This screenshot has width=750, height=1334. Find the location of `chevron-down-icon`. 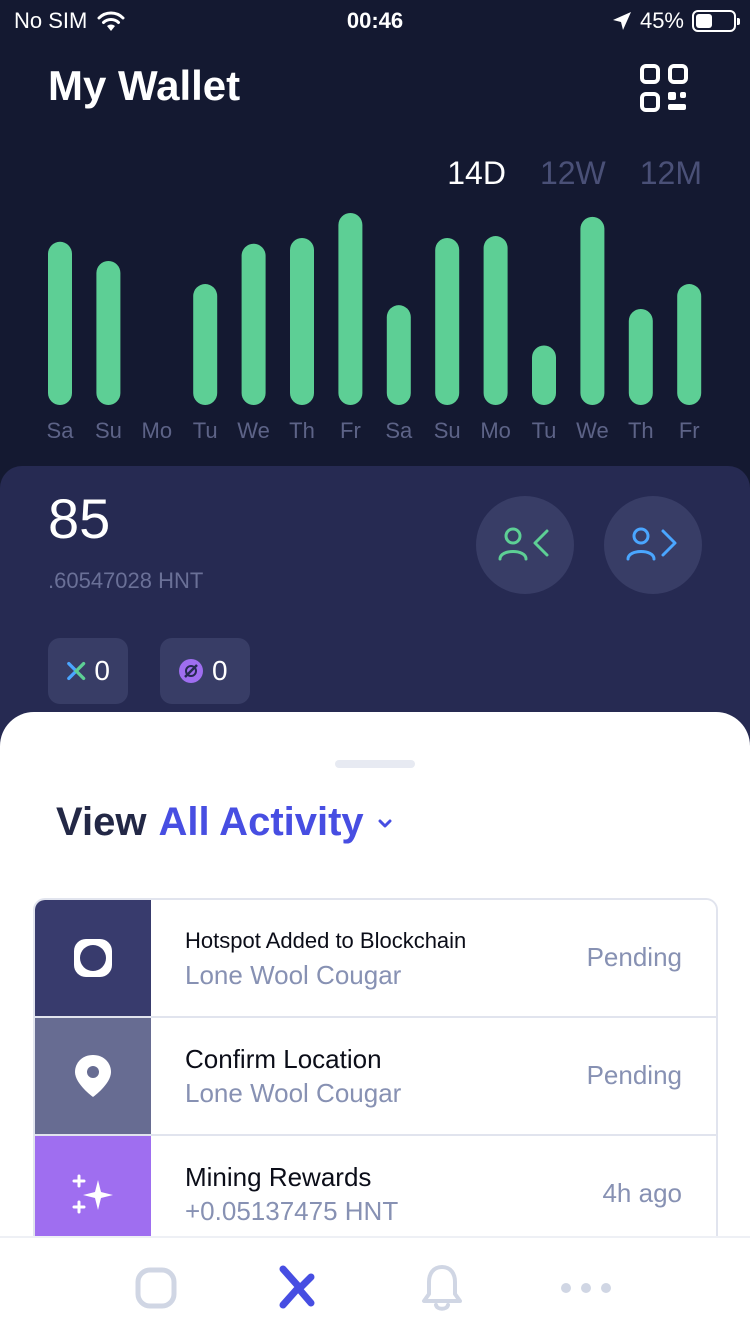

chevron-down-icon is located at coordinates (385, 823).